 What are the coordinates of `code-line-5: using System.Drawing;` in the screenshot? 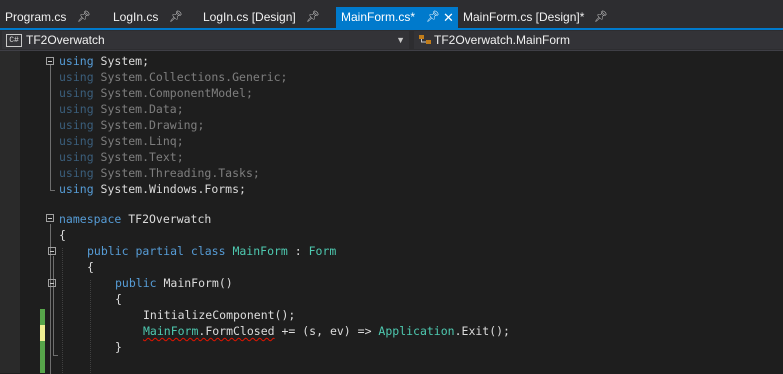 It's located at (132, 125).